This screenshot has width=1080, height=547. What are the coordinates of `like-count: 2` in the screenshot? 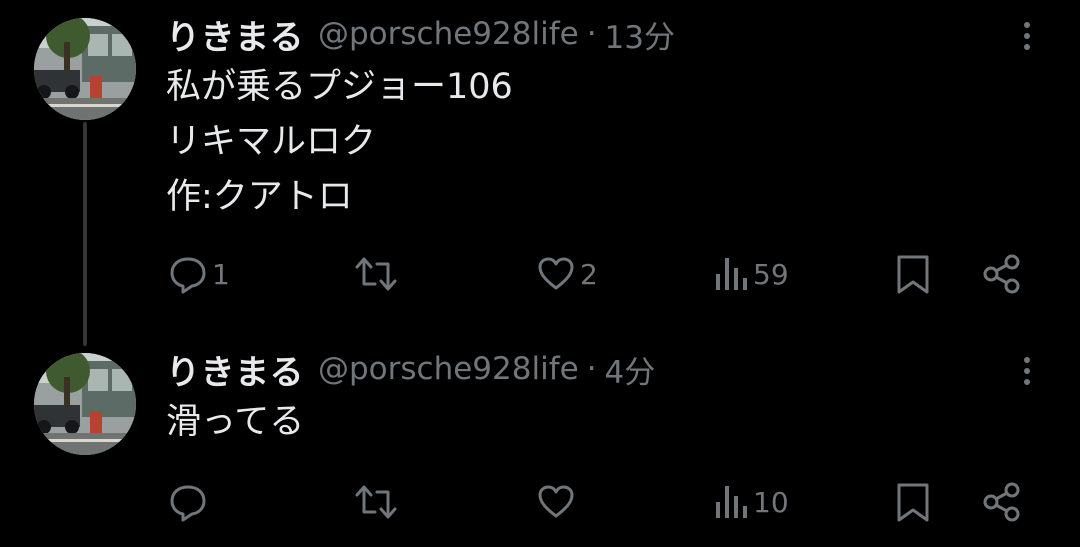 It's located at (589, 274).